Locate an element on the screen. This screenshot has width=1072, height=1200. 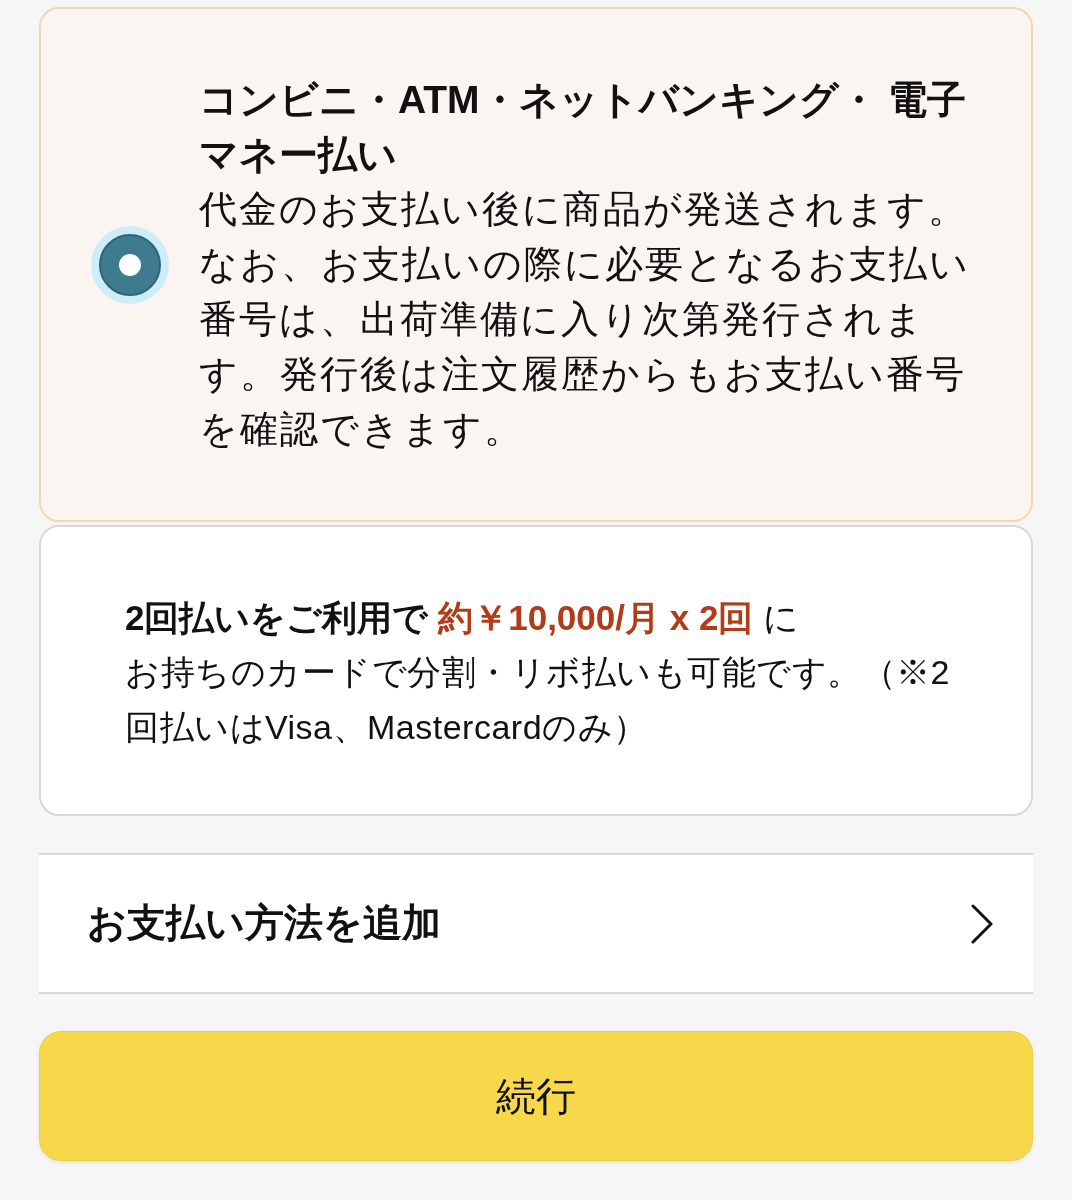
continue-button: 続行 is located at coordinates (536, 1096).